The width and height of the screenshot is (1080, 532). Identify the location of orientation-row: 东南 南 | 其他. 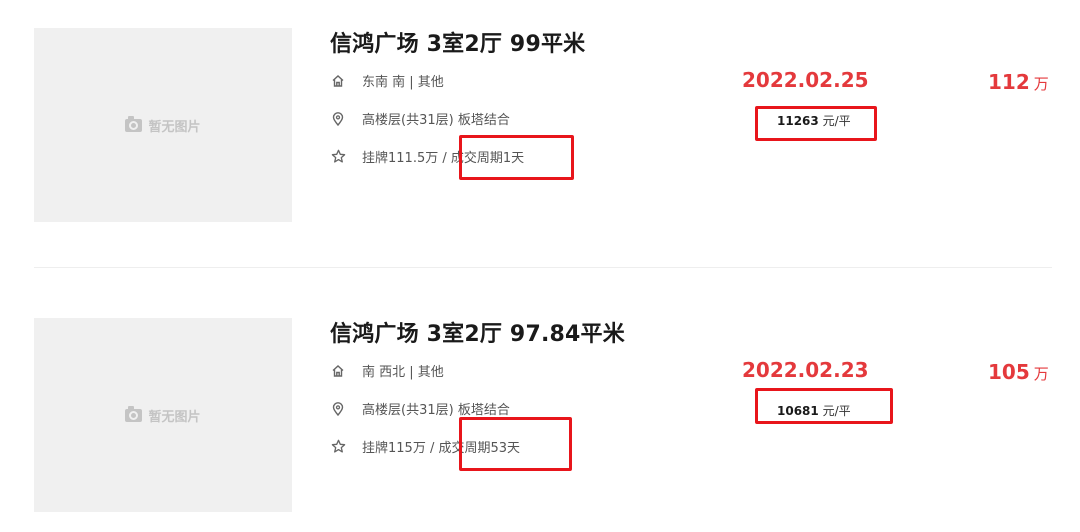
(387, 80).